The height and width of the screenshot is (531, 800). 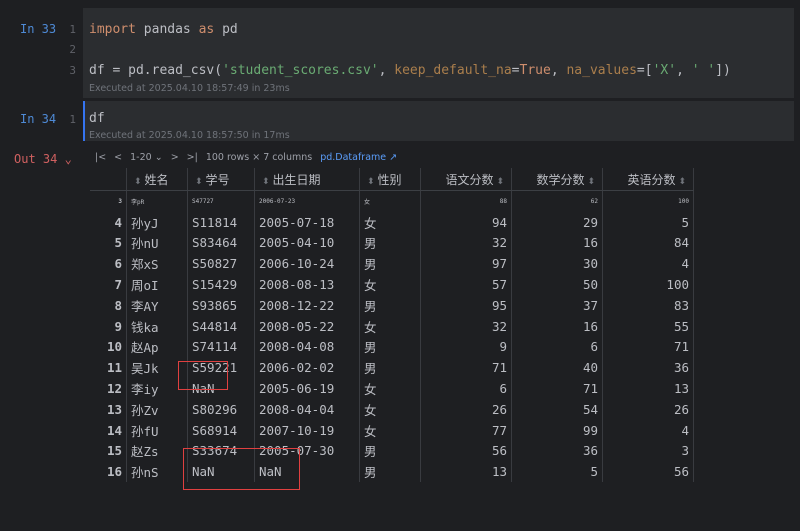 What do you see at coordinates (557, 264) in the screenshot?
I see `cell-math: 30` at bounding box center [557, 264].